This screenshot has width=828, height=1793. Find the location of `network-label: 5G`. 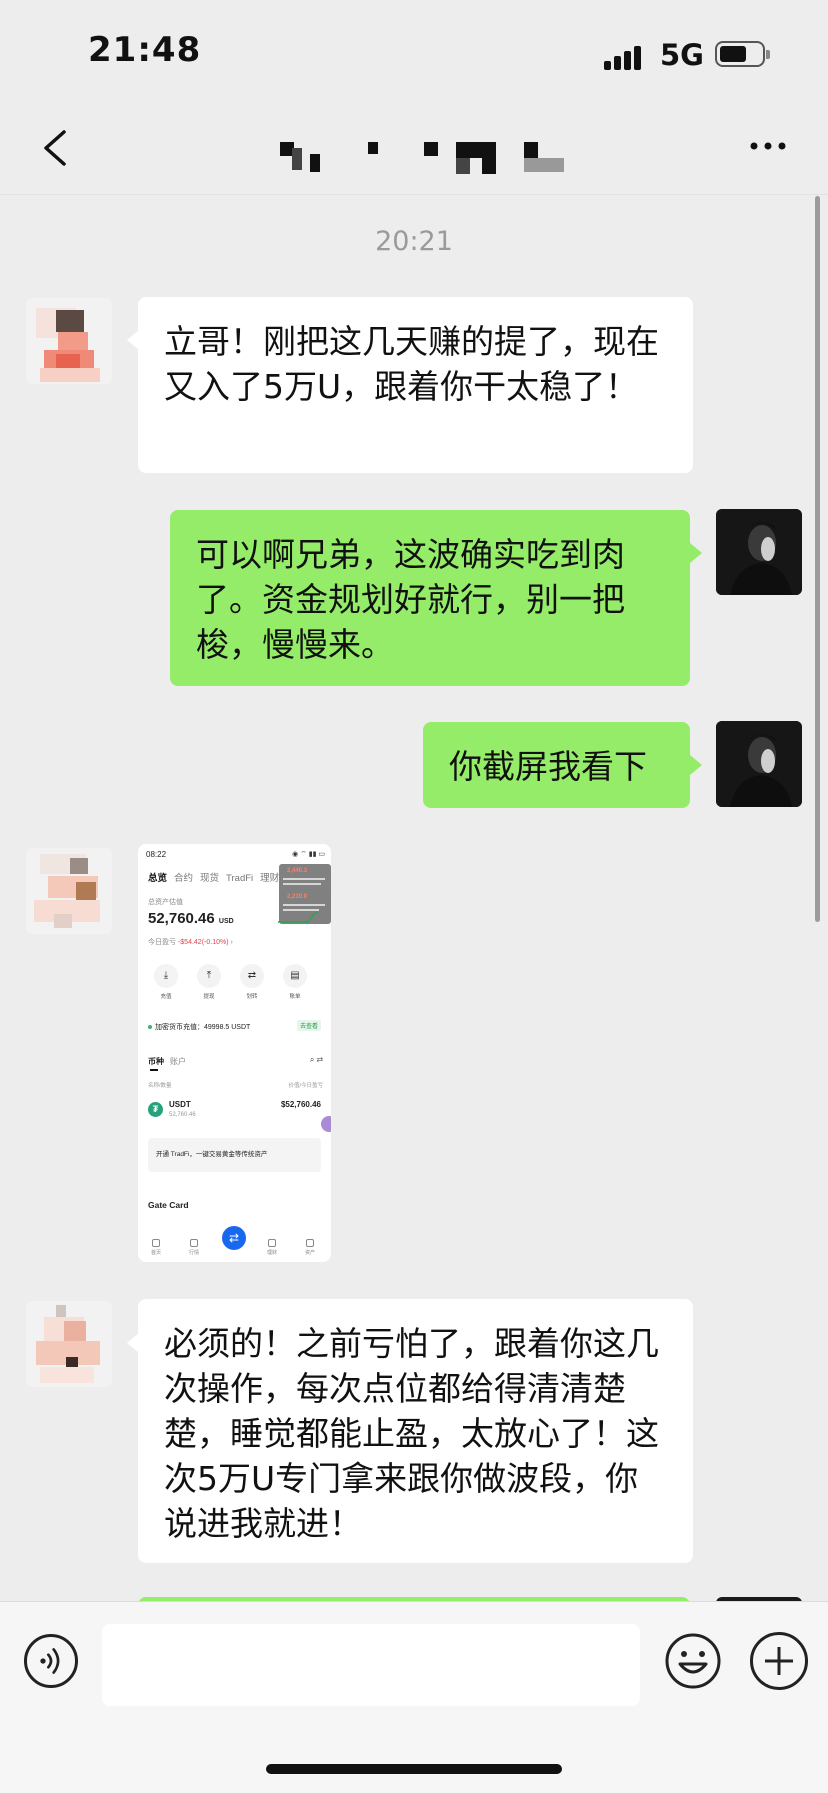

network-label: 5G is located at coordinates (682, 55).